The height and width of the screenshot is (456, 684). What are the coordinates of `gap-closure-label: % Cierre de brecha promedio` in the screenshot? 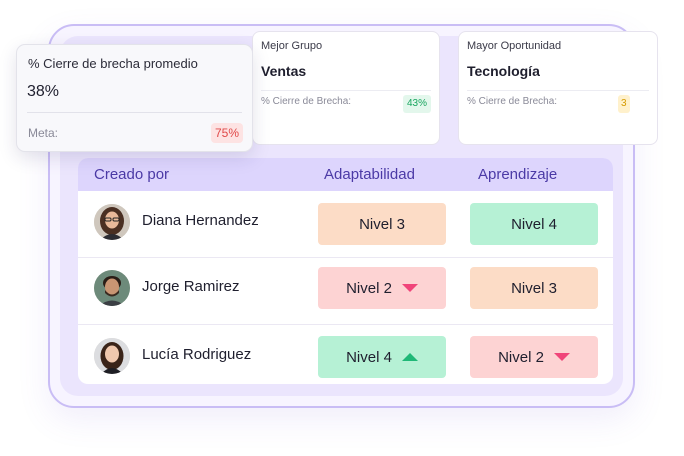 It's located at (113, 63).